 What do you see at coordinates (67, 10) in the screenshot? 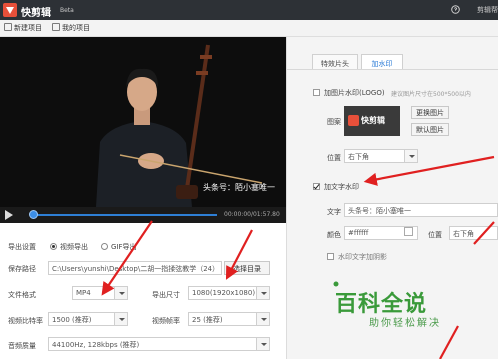
I see `beta-badge: Beta` at bounding box center [67, 10].